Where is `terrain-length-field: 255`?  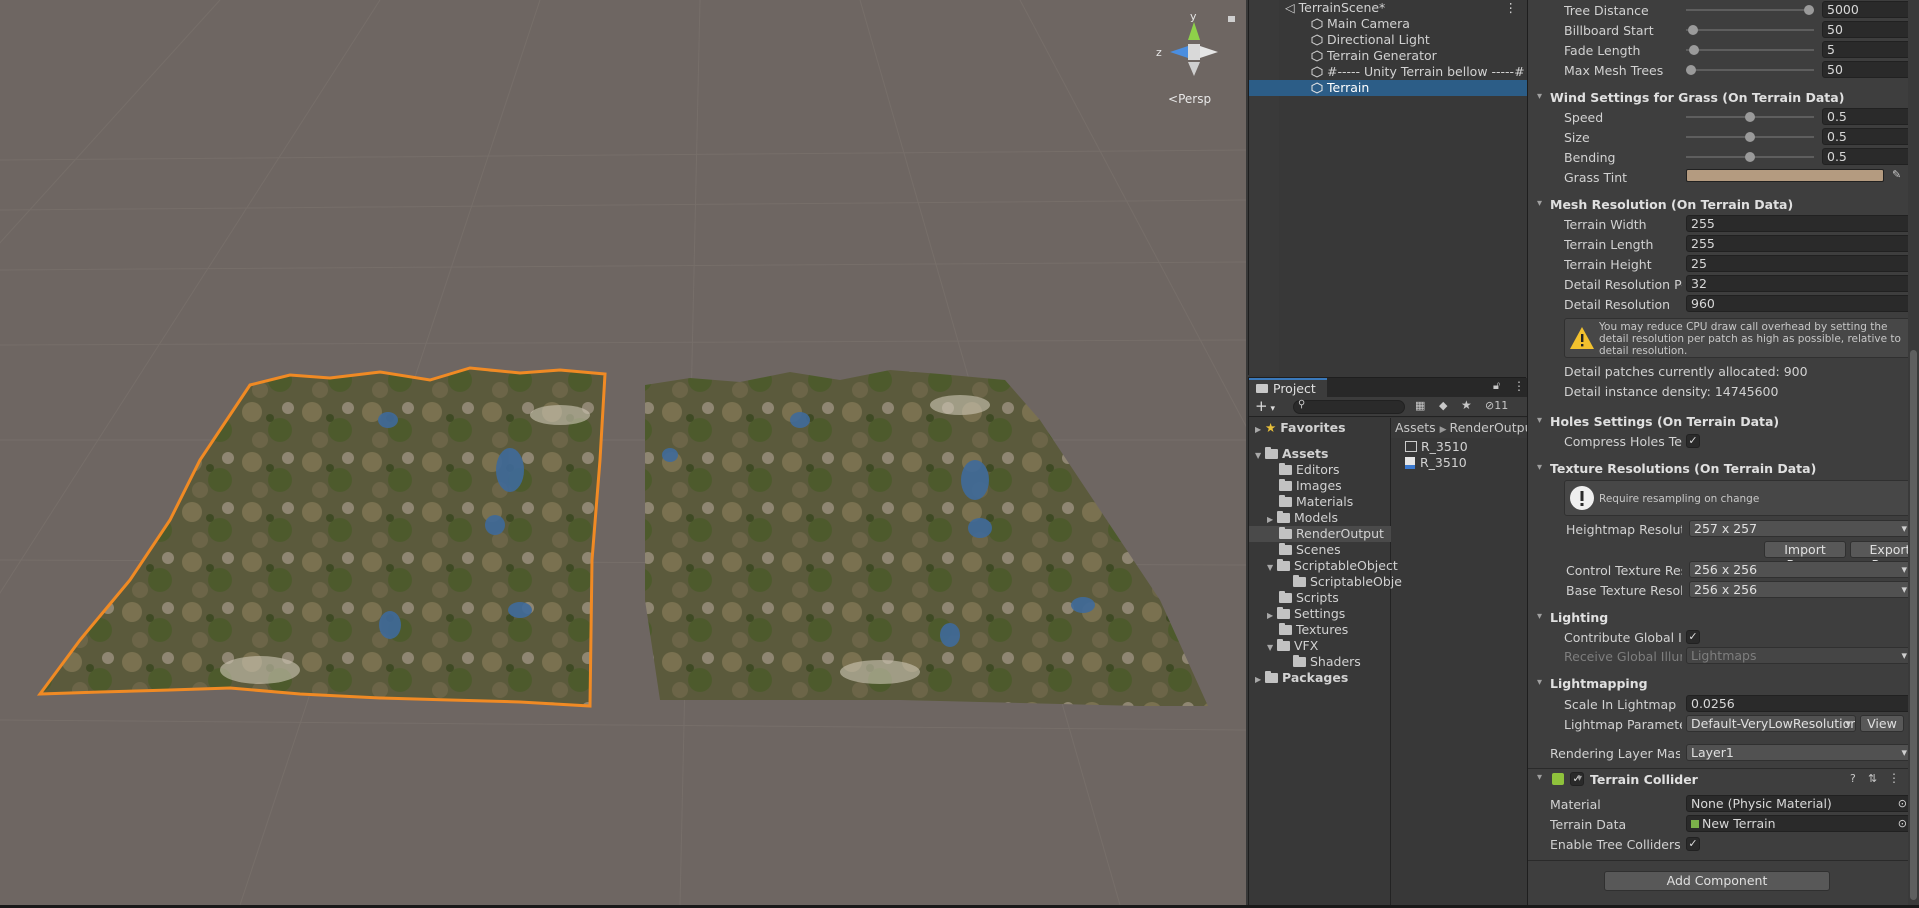 terrain-length-field: 255 is located at coordinates (1799, 243).